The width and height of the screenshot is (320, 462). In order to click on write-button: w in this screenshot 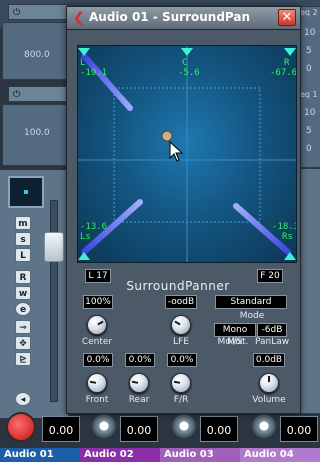, I will do `click(23, 293)`.